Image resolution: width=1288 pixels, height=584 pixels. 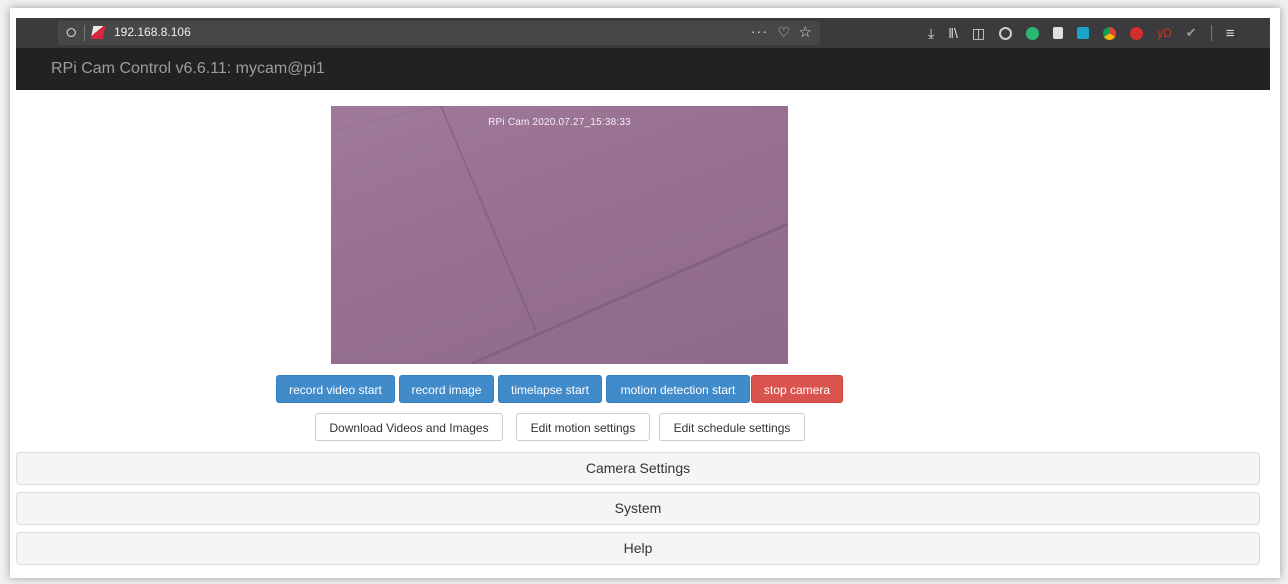 What do you see at coordinates (559, 122) in the screenshot?
I see `preview-timestamp-overlay: RPi Cam 2020.07.27_15:38:33` at bounding box center [559, 122].